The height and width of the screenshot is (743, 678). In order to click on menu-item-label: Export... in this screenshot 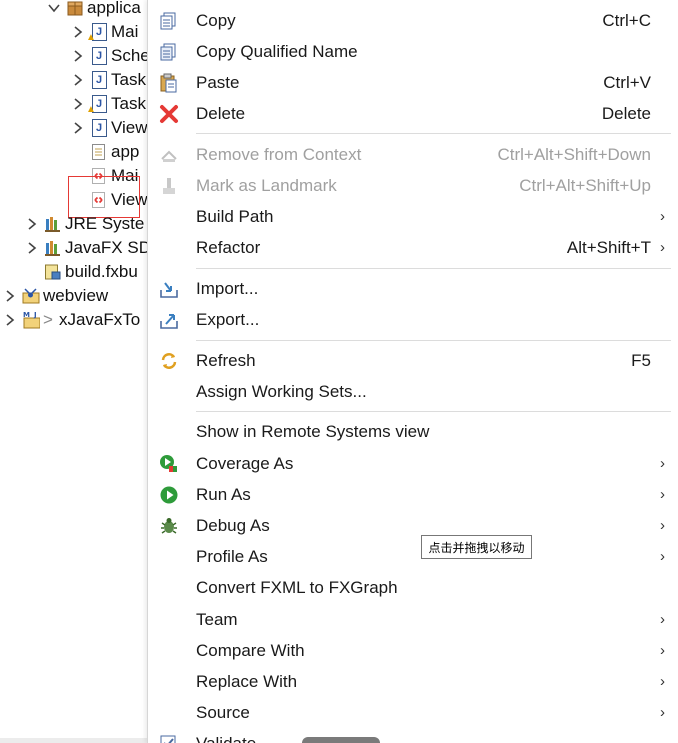, I will do `click(228, 319)`.